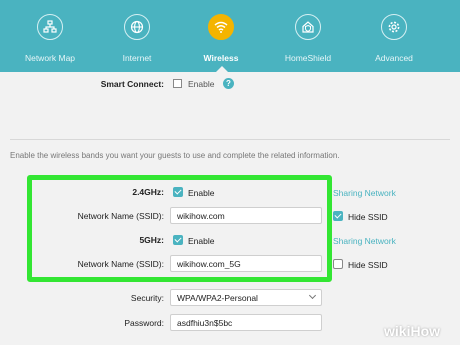 Image resolution: width=460 pixels, height=345 pixels. What do you see at coordinates (246, 263) in the screenshot?
I see `ssid-5ghz-input: wikihow.com_5G` at bounding box center [246, 263].